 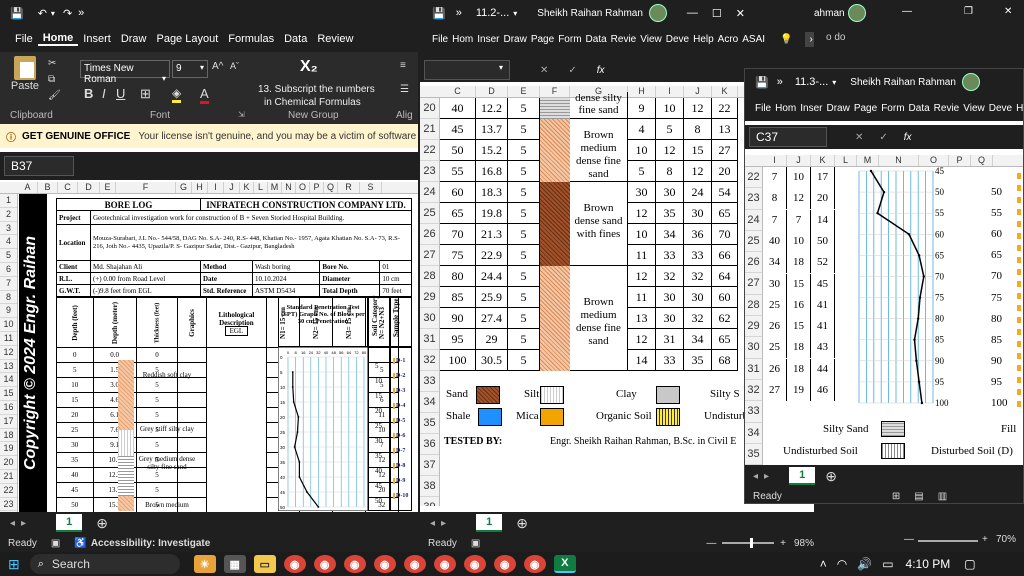 What do you see at coordinates (251, 39) in the screenshot?
I see `tab-formulas: Formulas` at bounding box center [251, 39].